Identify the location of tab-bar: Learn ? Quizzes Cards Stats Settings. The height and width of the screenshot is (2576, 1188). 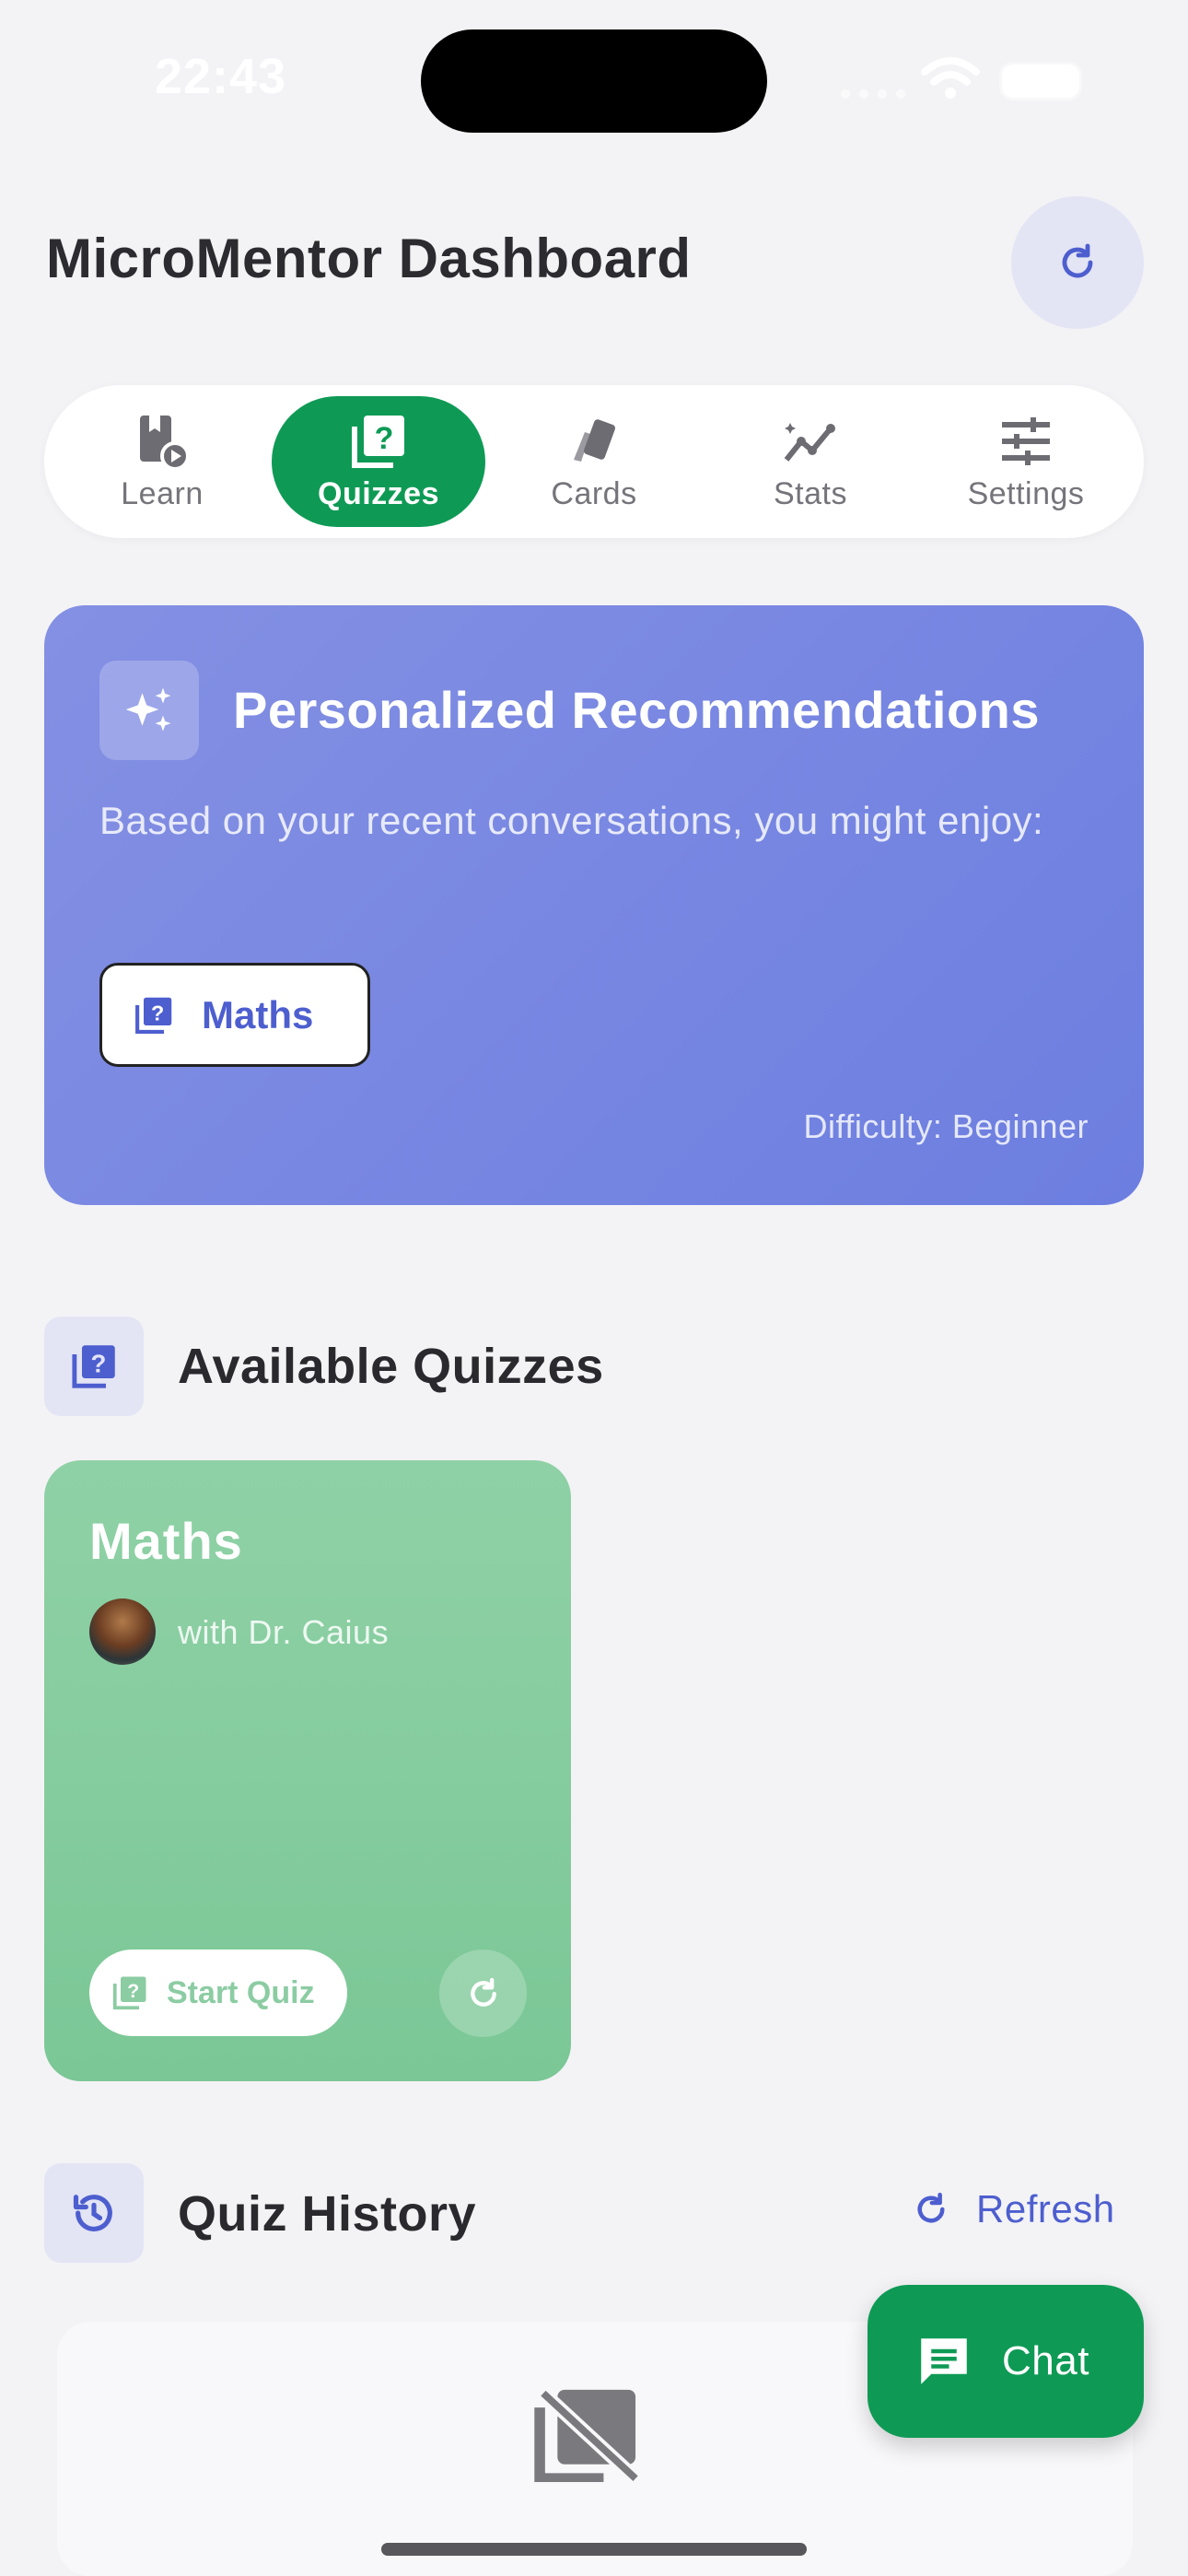
(594, 461).